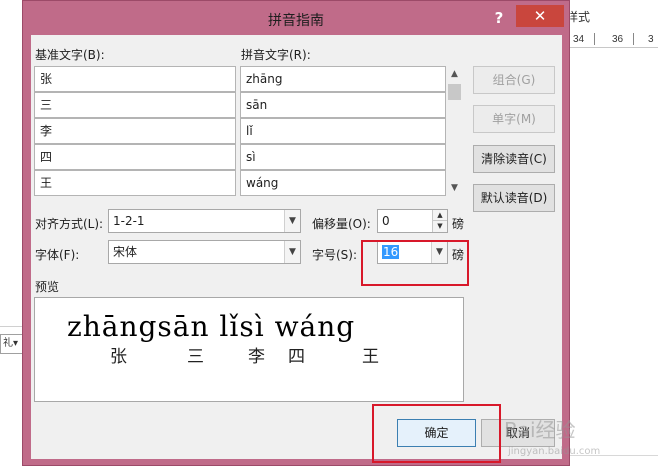 The width and height of the screenshot is (658, 476). What do you see at coordinates (125, 252) in the screenshot?
I see `font-value: 宋体` at bounding box center [125, 252].